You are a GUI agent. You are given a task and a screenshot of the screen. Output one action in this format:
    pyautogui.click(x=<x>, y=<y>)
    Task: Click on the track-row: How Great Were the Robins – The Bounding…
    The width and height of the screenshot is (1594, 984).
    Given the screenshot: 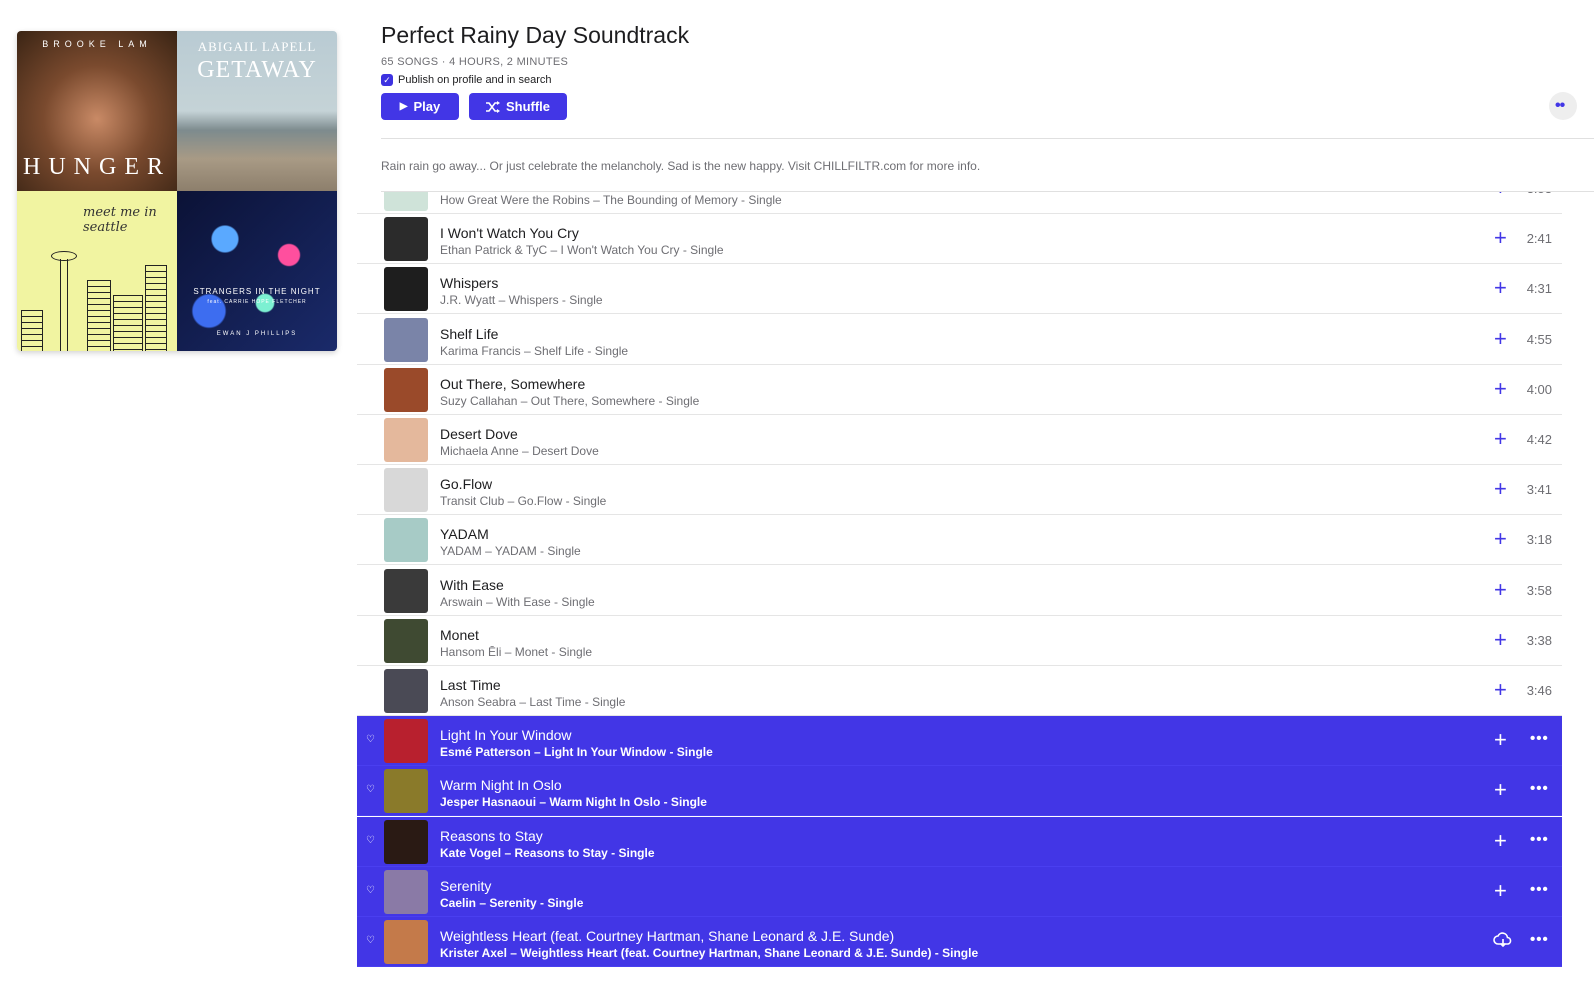 What is the action you would take?
    pyautogui.click(x=959, y=203)
    